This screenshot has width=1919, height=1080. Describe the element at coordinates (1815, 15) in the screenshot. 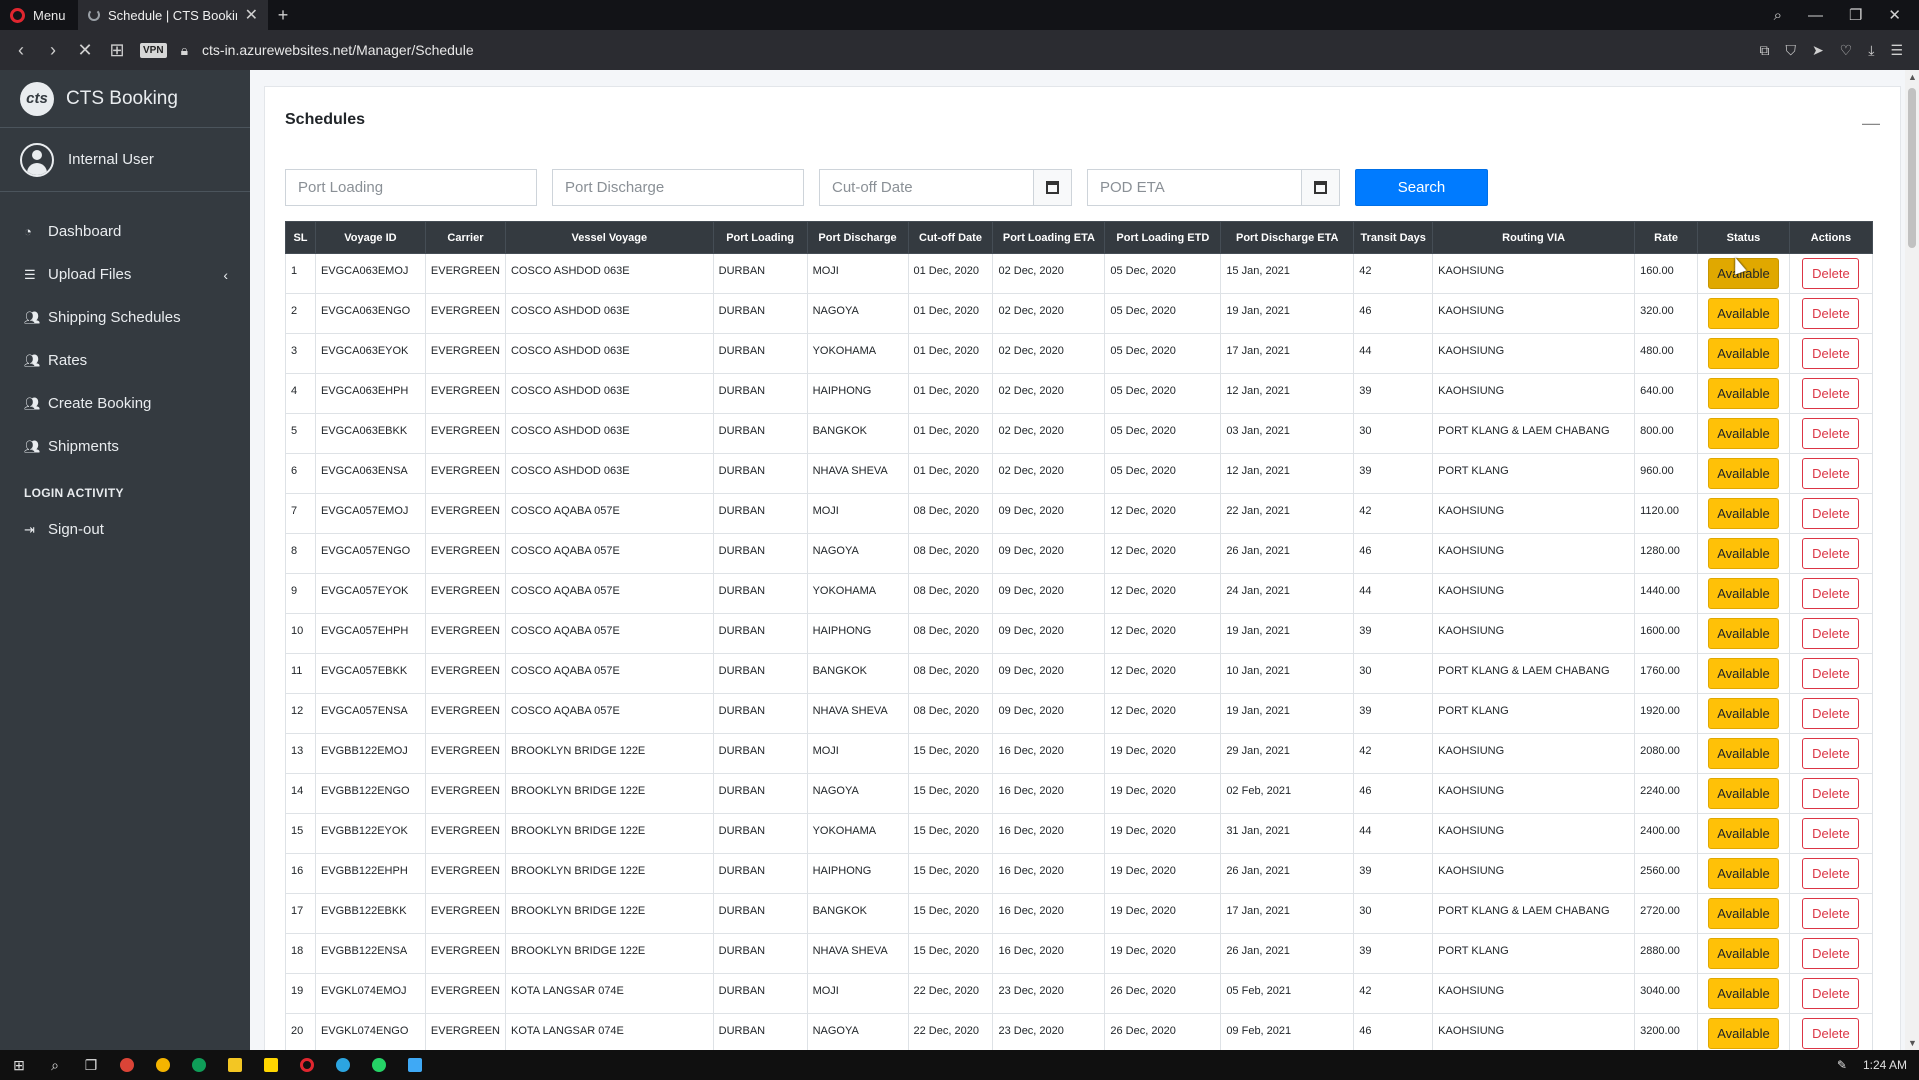

I see `minimize-icon: —` at that location.